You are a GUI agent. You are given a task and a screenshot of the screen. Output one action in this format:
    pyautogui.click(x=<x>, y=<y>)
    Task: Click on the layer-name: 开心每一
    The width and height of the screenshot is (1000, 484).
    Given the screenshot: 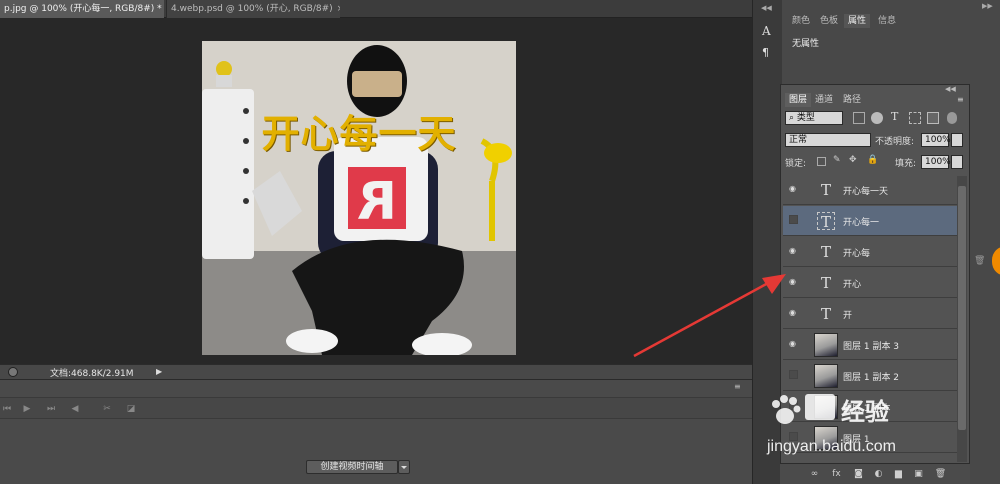 What is the action you would take?
    pyautogui.click(x=861, y=223)
    